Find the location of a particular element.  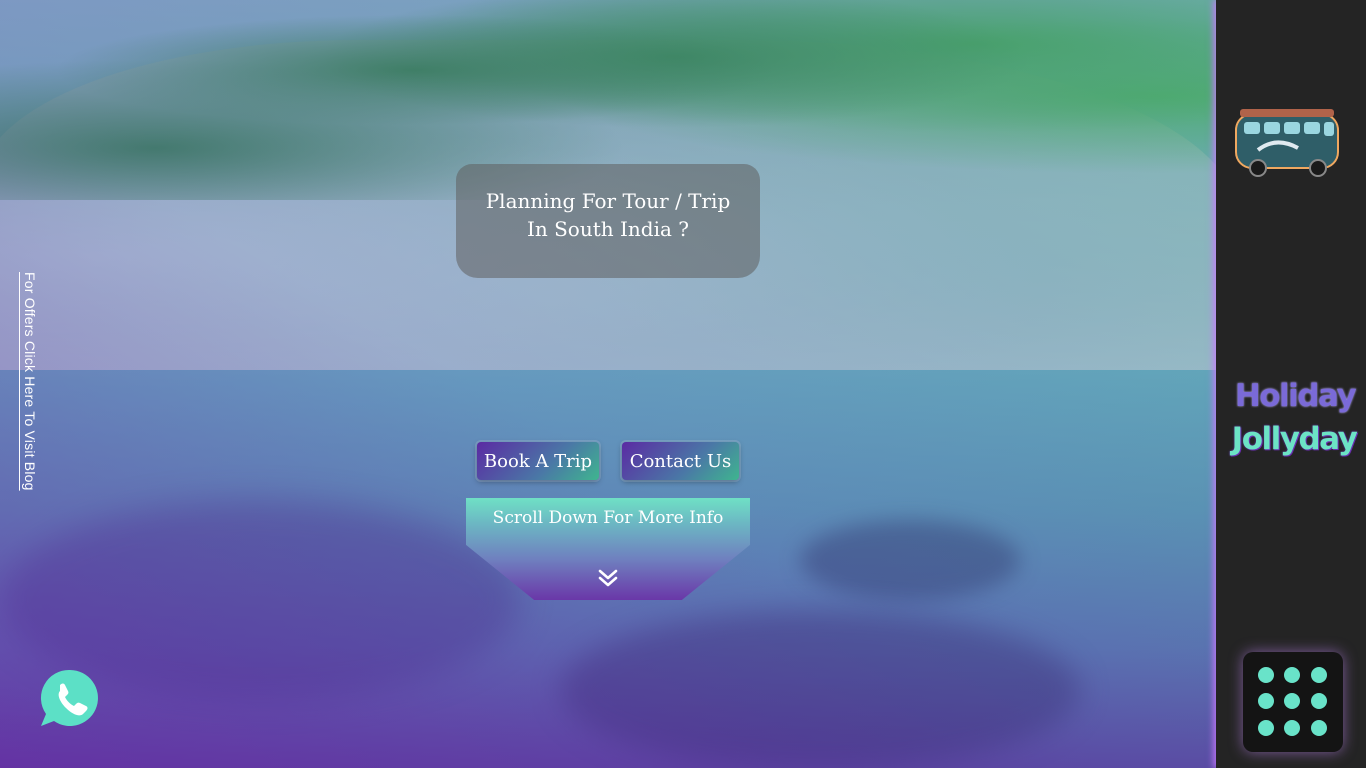

bus-icon is located at coordinates (1287, 143).